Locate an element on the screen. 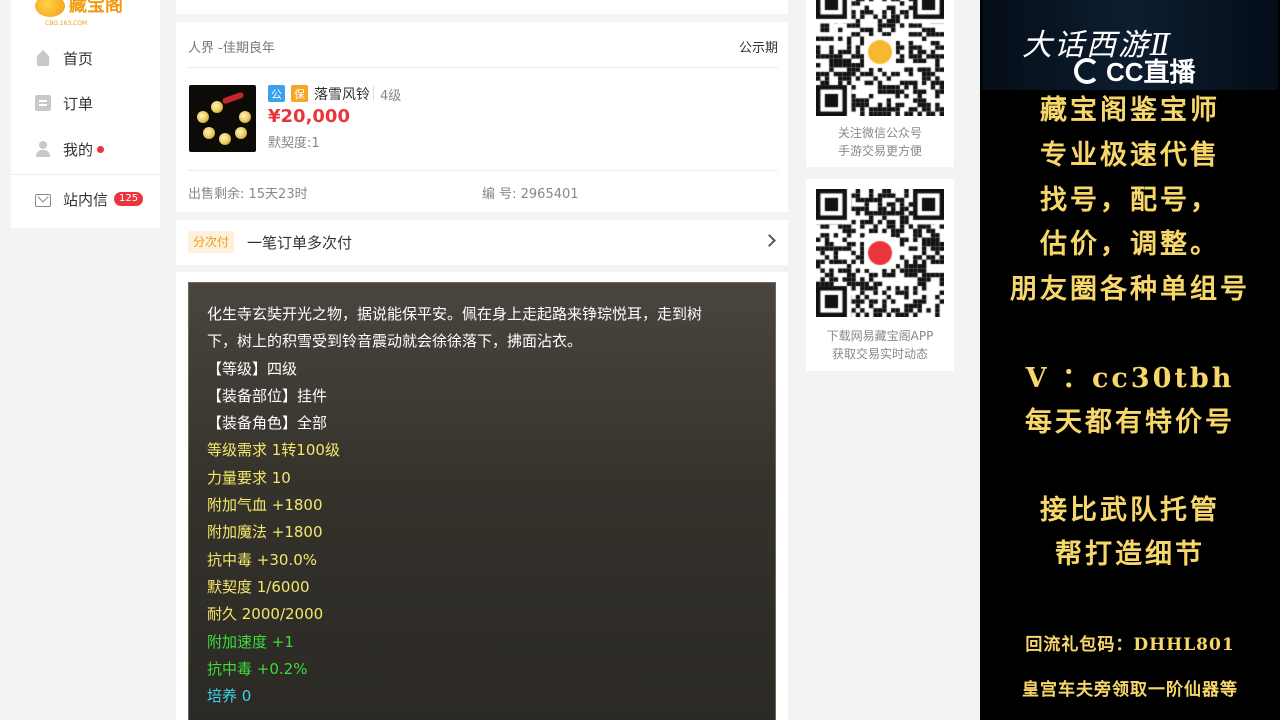  time-remaining: 出售剩余: 15天23时 is located at coordinates (248, 194).